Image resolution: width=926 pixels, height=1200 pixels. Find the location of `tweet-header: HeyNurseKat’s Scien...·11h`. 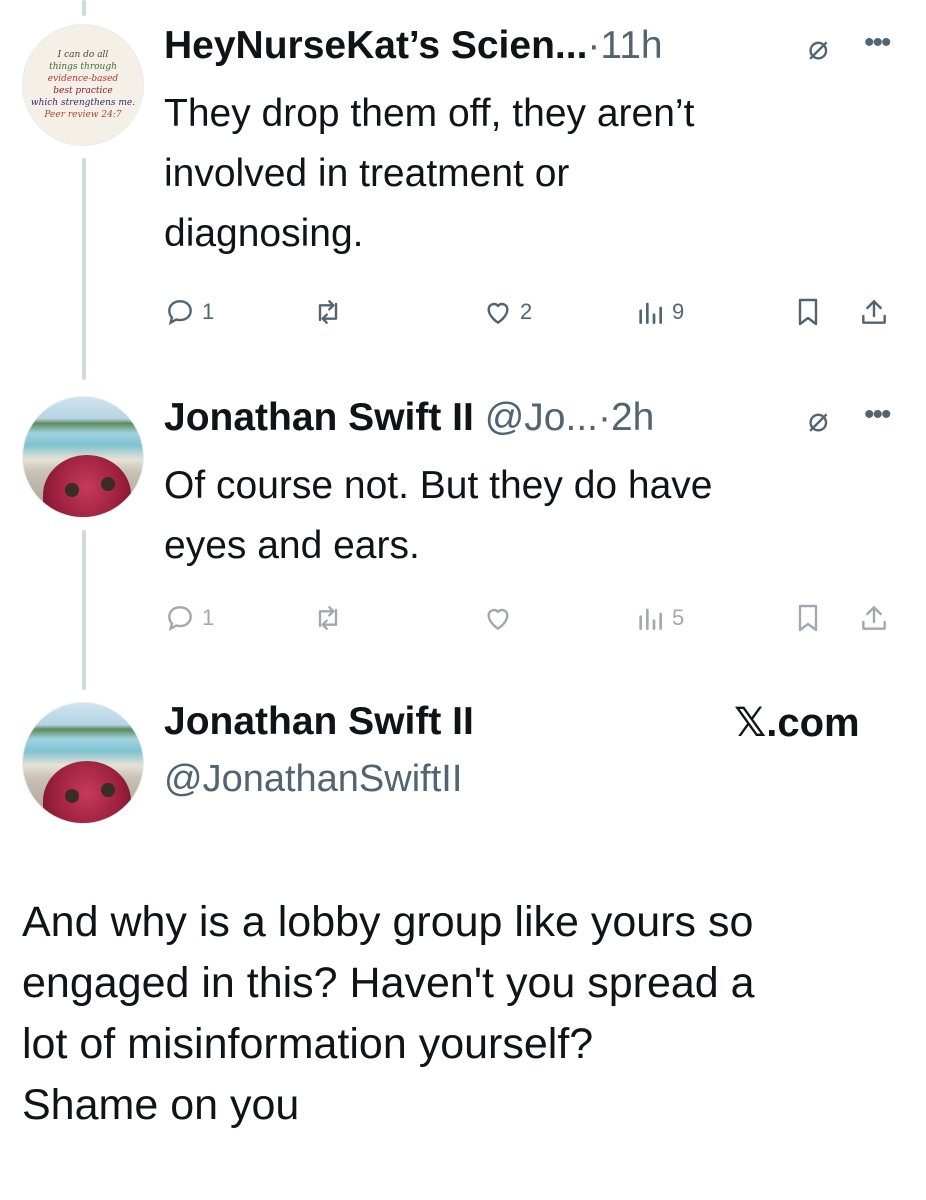

tweet-header: HeyNurseKat’s Scien...·11h is located at coordinates (413, 46).